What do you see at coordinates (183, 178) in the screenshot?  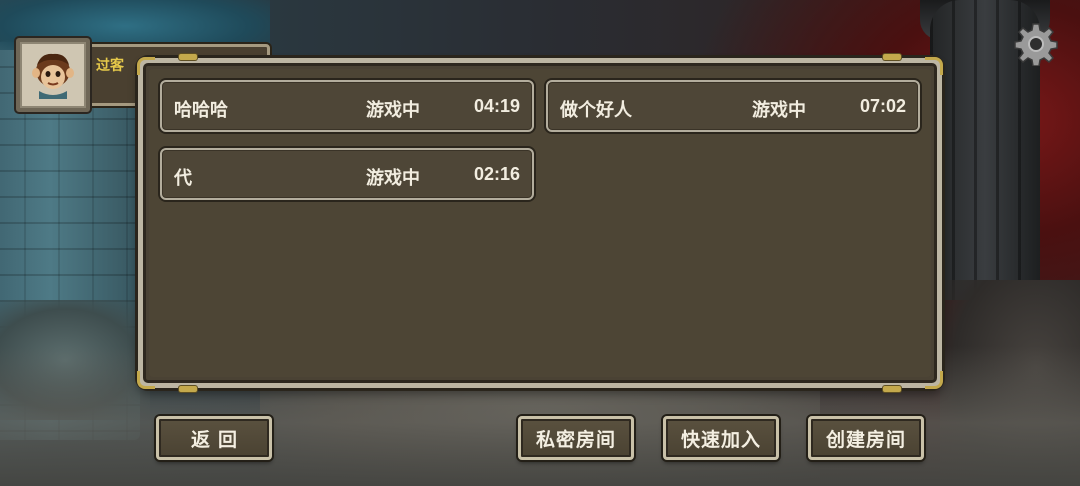 I see `room-name: 代` at bounding box center [183, 178].